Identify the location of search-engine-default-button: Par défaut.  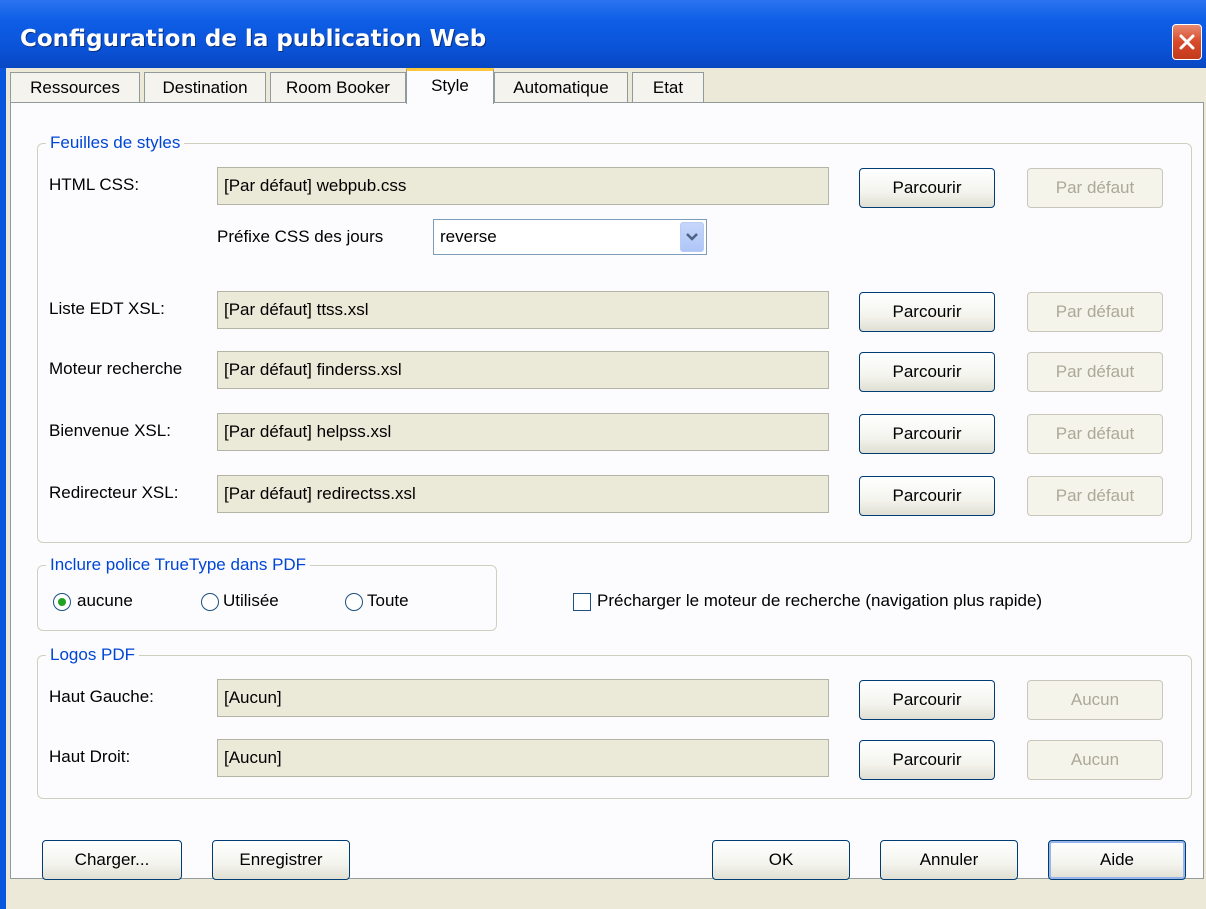
(1095, 372).